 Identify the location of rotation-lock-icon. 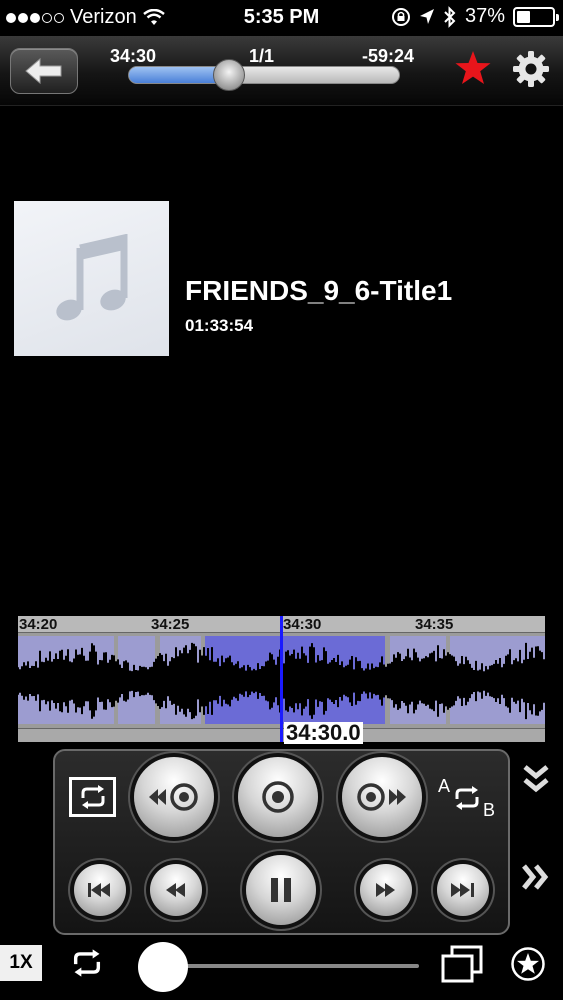
(400, 16).